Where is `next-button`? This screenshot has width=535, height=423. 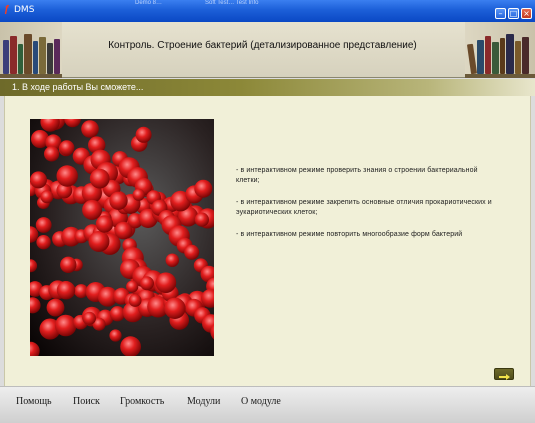
next-button is located at coordinates (504, 374).